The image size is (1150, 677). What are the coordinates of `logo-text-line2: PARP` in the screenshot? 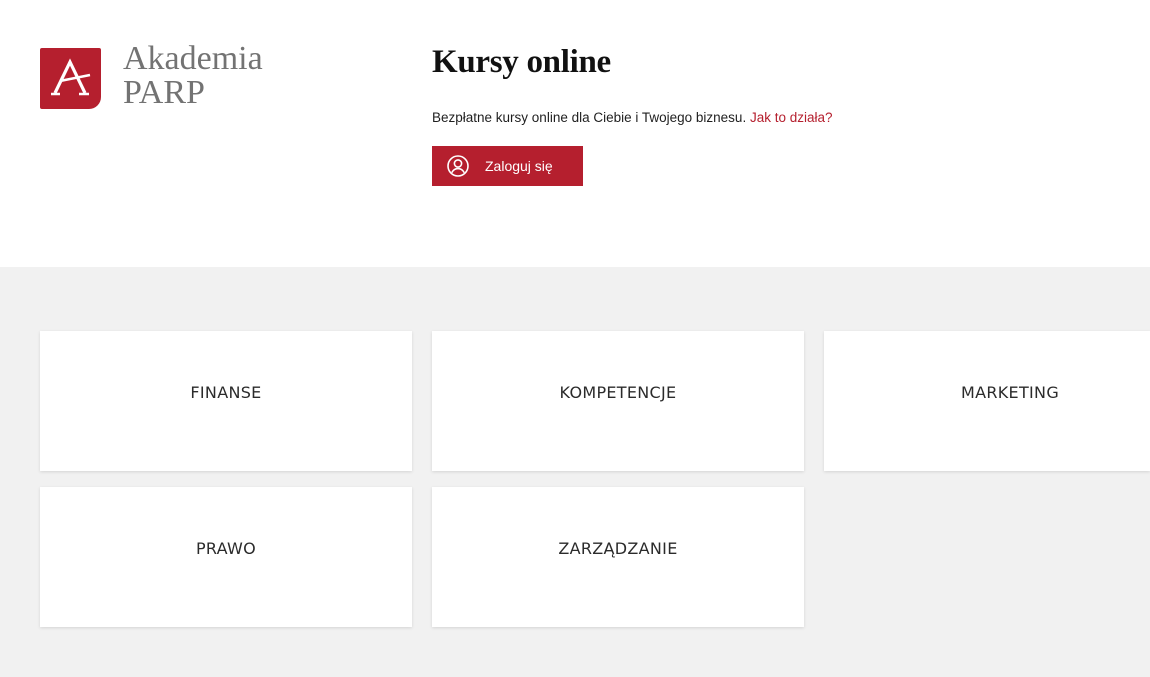 It's located at (164, 92).